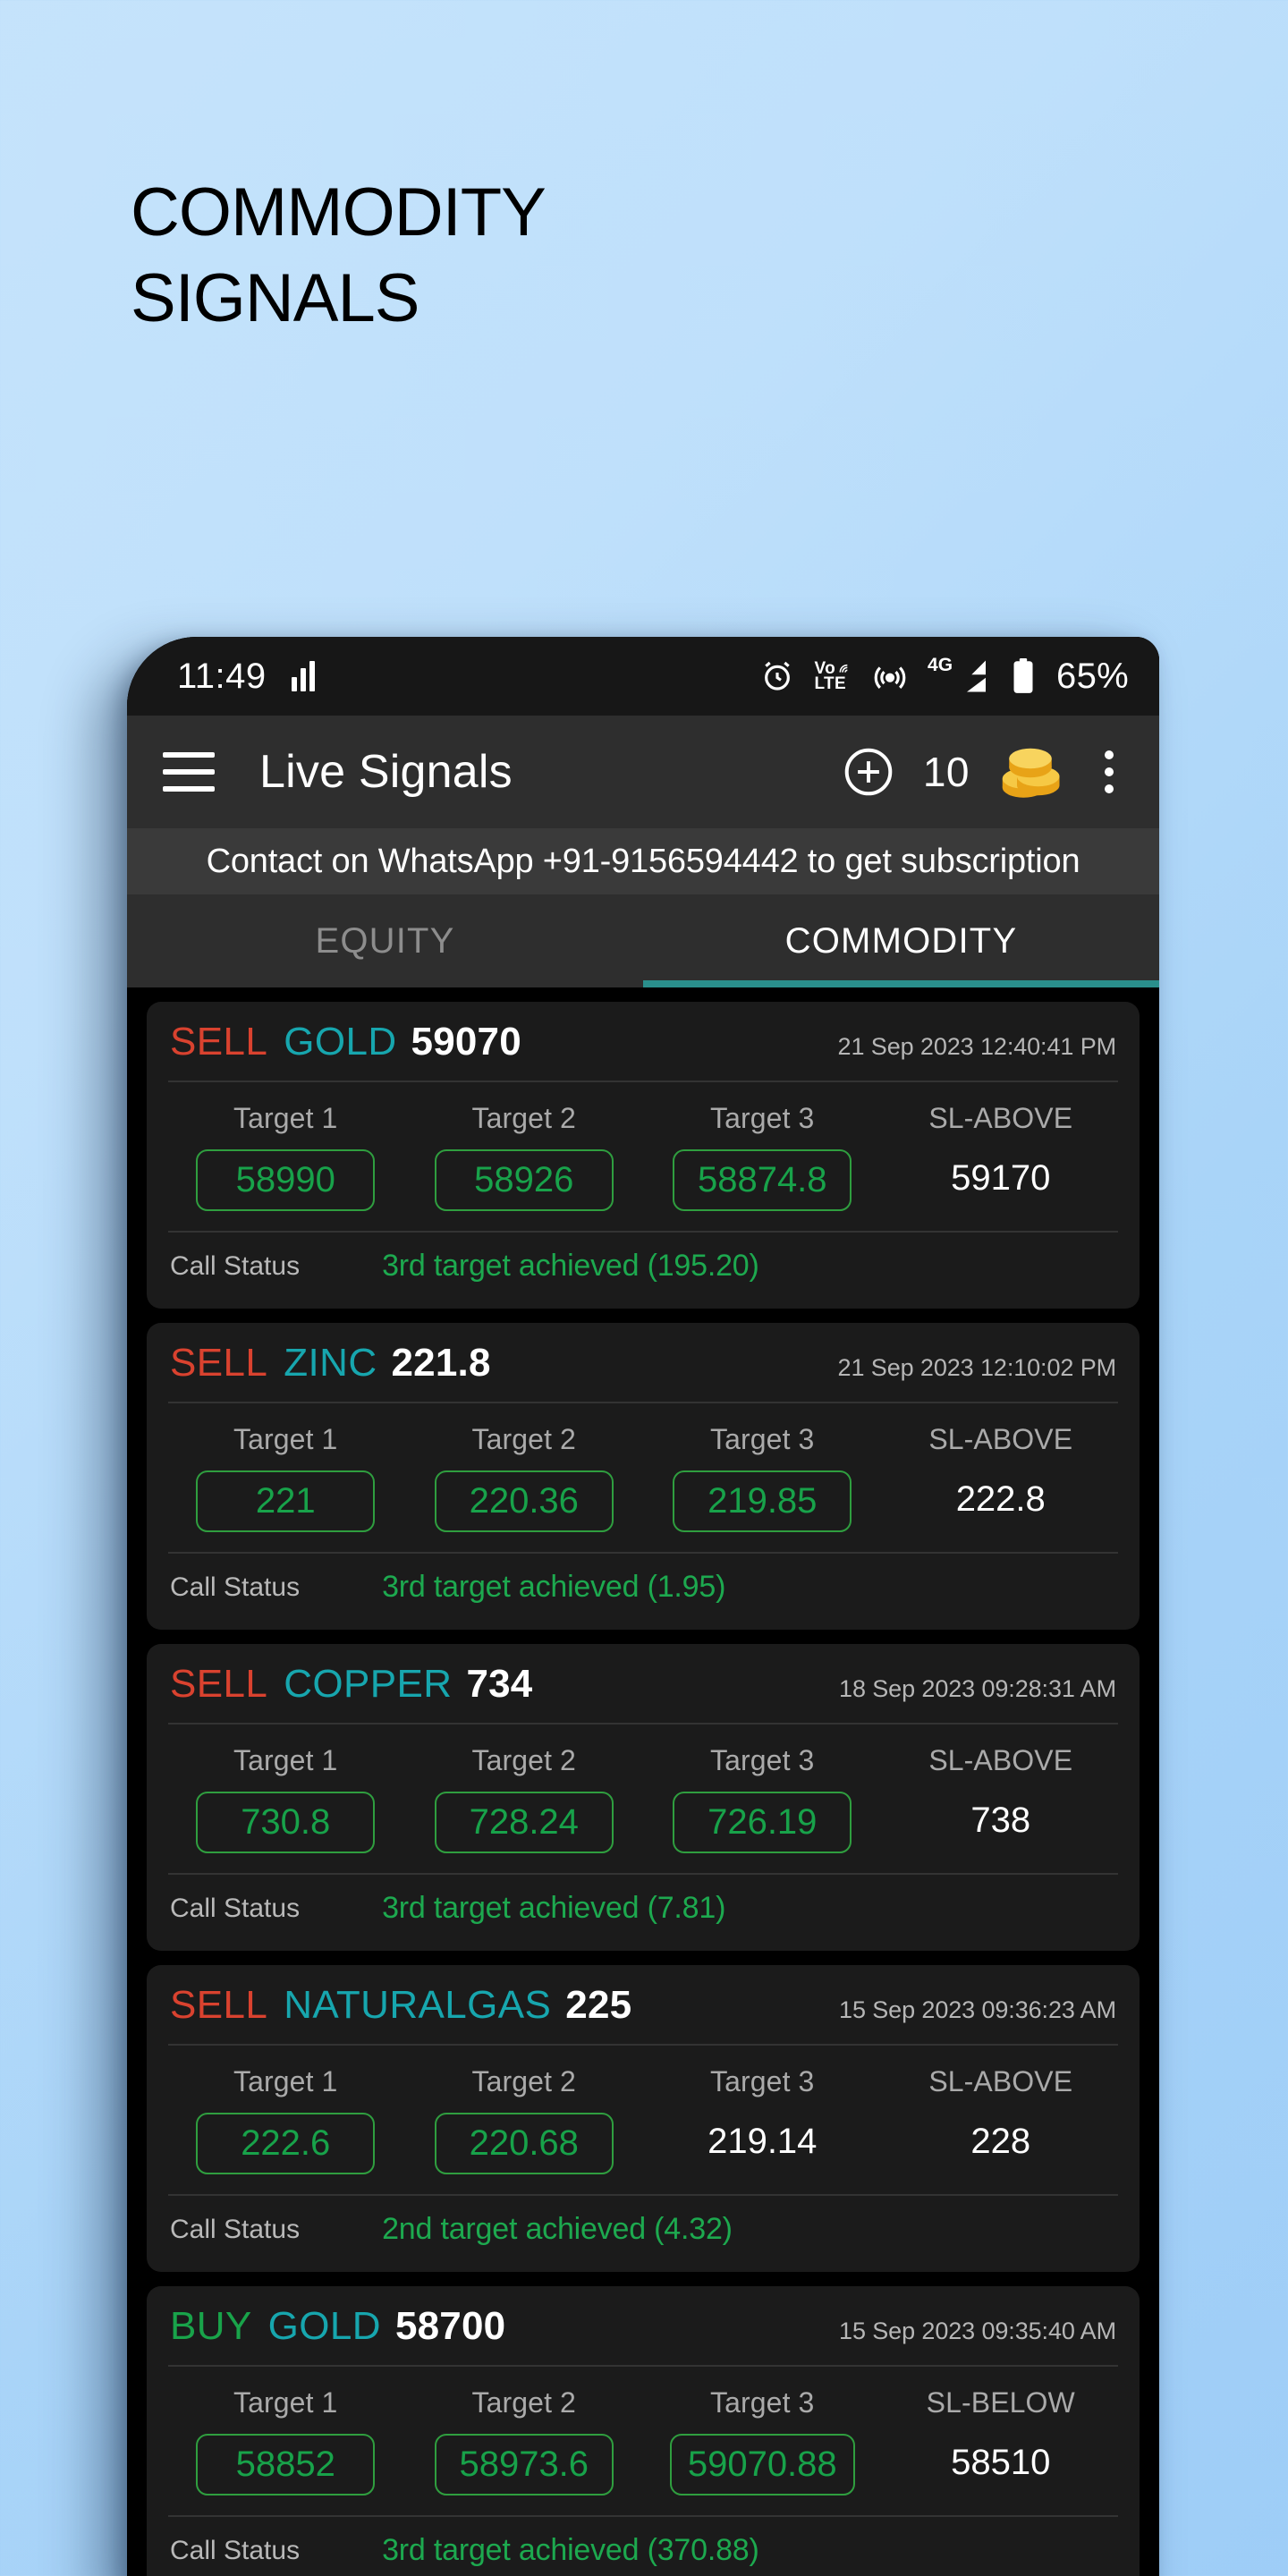 This screenshot has height=2576, width=1288. Describe the element at coordinates (524, 2143) in the screenshot. I see `target-2-value: 220.68` at that location.